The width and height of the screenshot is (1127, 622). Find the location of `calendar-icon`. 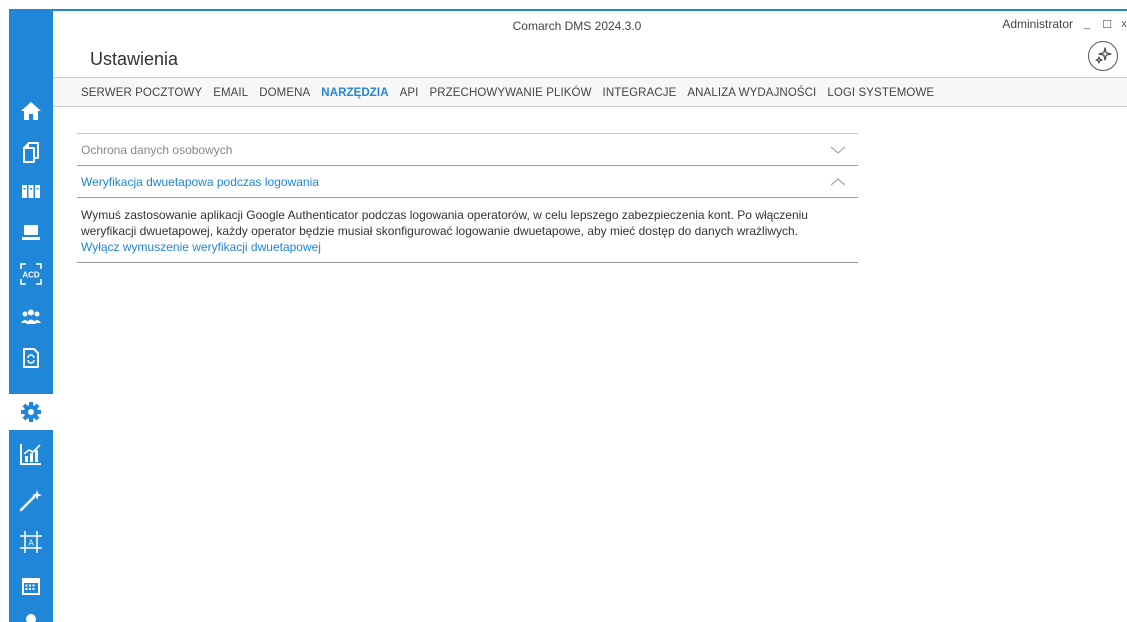

calendar-icon is located at coordinates (31, 586).